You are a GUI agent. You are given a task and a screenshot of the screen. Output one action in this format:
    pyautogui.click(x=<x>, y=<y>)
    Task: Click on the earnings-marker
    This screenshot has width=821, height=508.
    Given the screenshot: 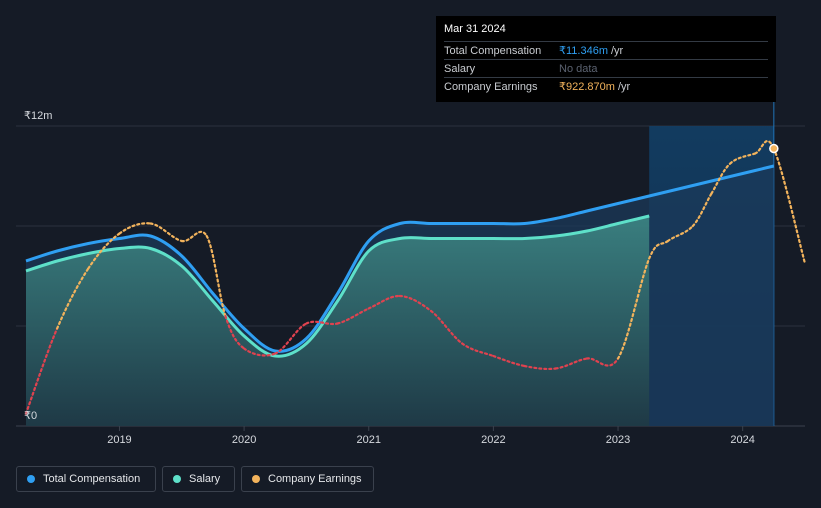 What is the action you would take?
    pyautogui.click(x=774, y=148)
    